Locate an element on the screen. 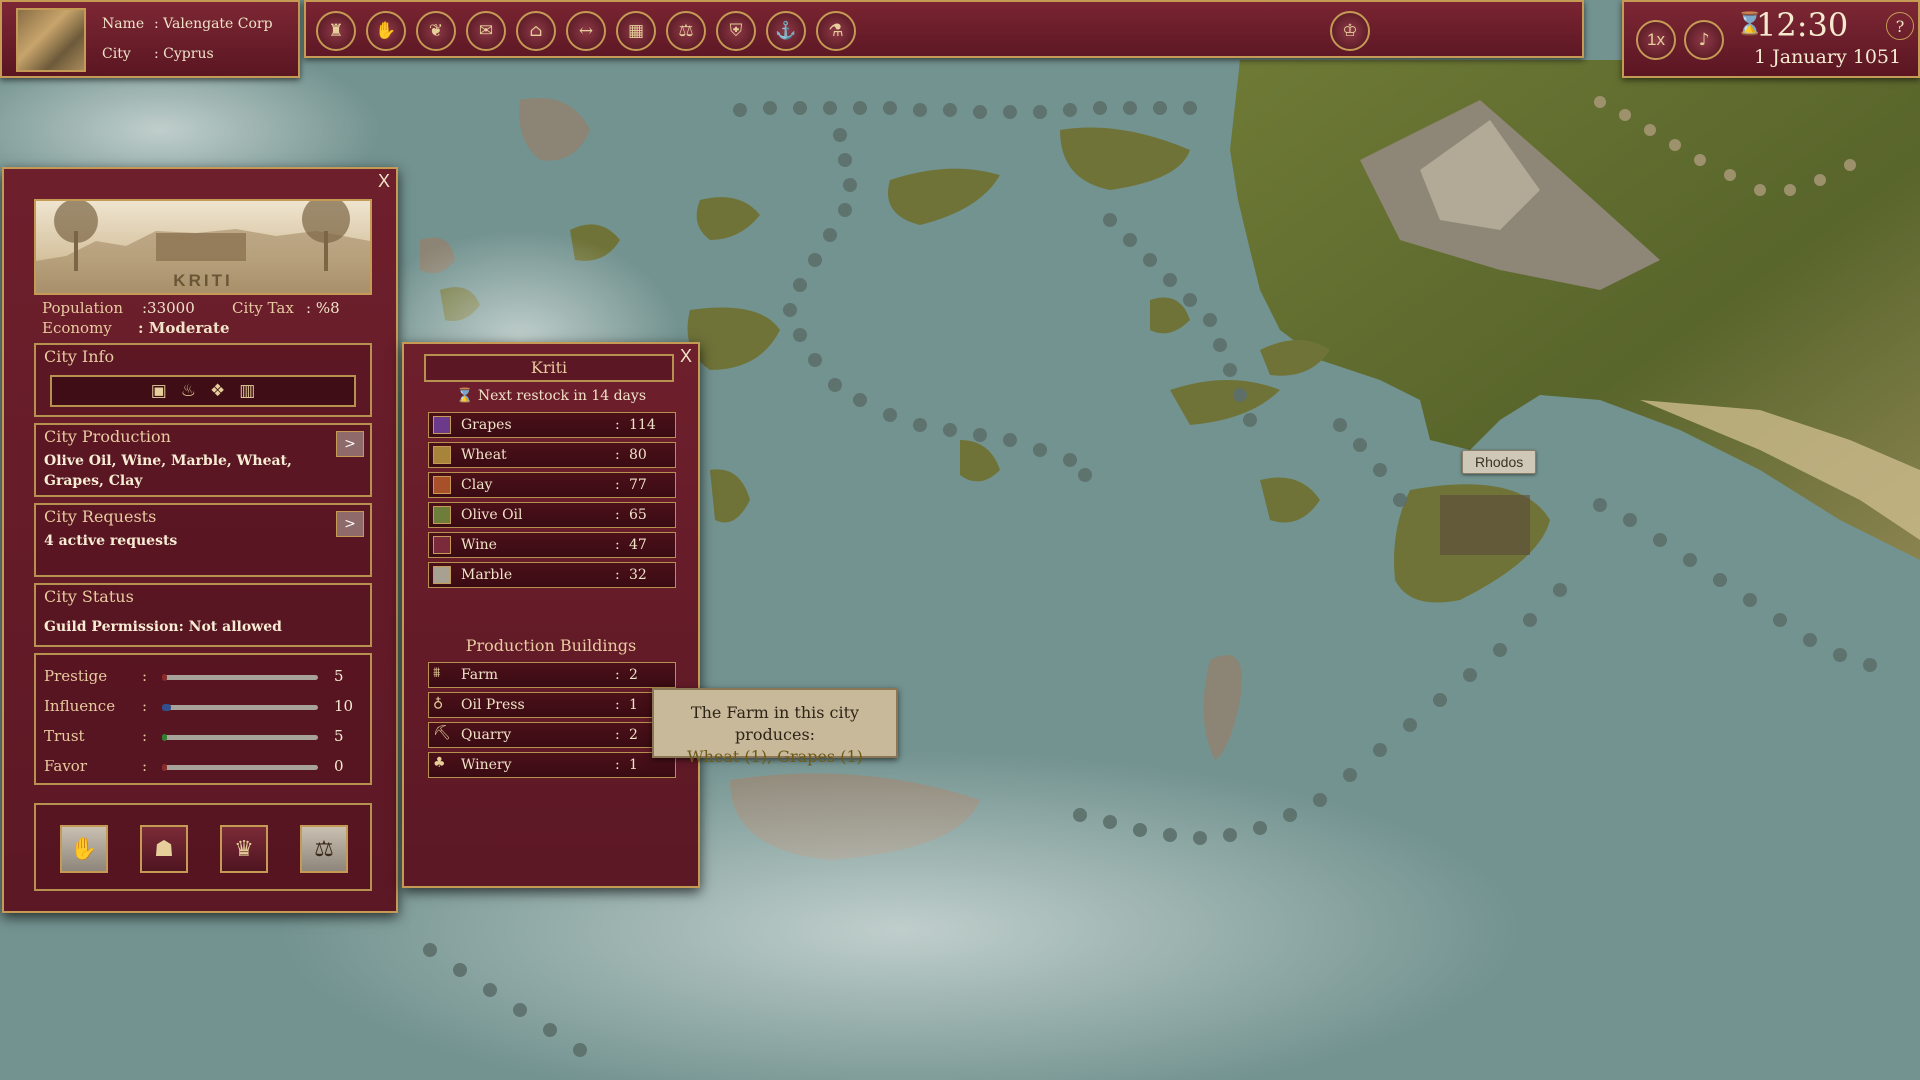  speed-button: 1x is located at coordinates (1656, 40).